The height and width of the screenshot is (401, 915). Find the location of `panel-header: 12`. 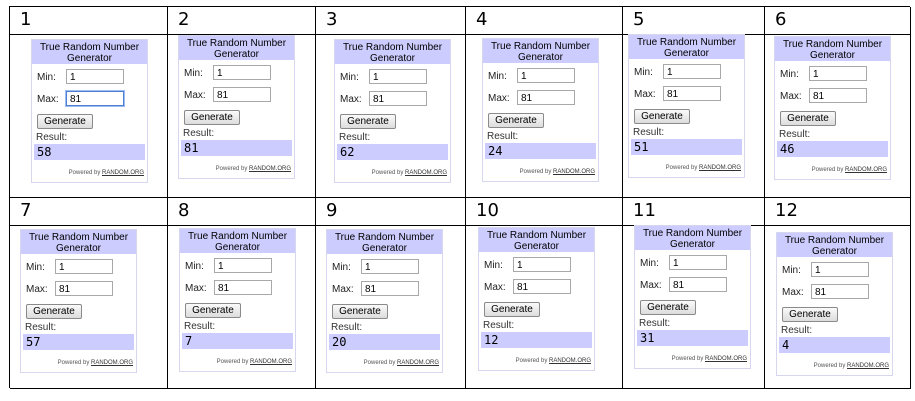

panel-header: 12 is located at coordinates (837, 212).